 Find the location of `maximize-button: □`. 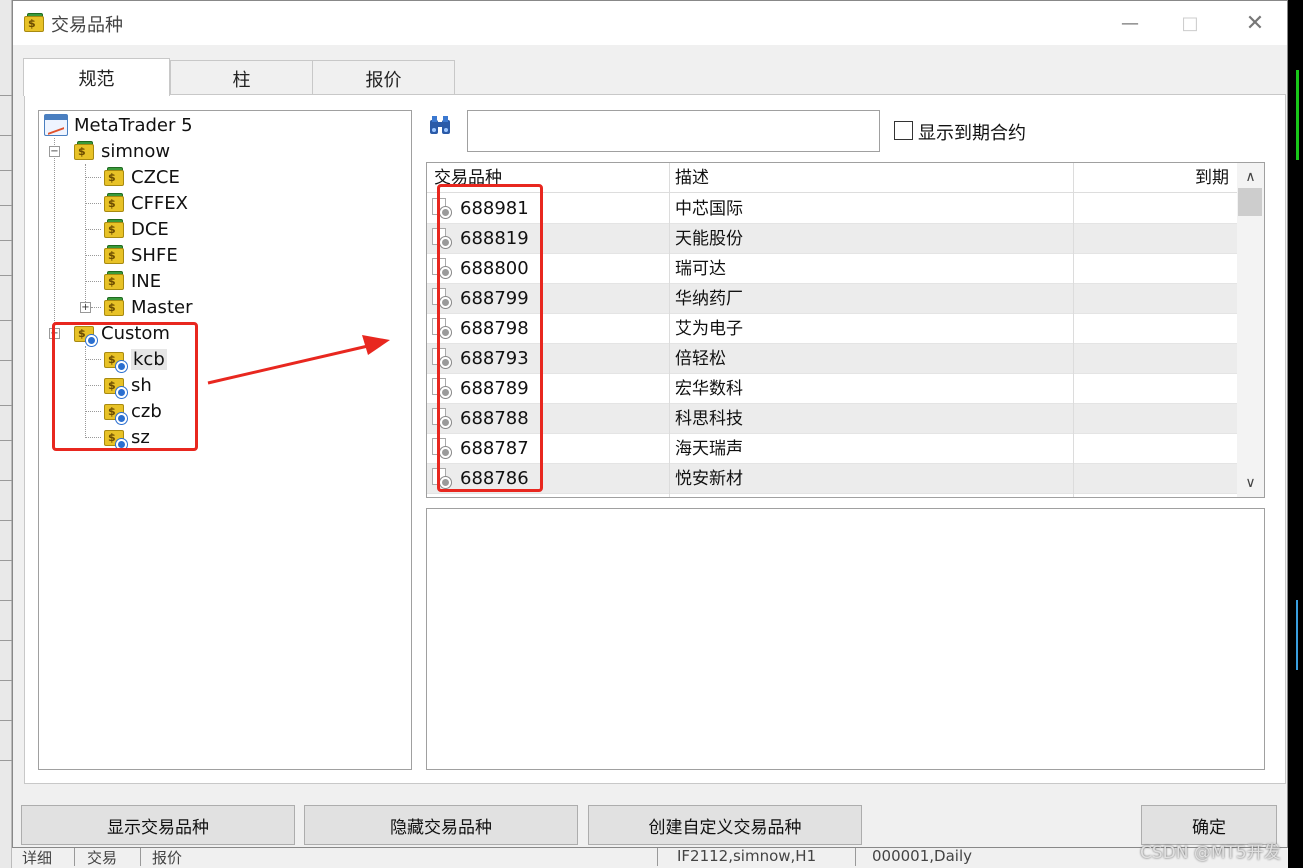

maximize-button: □ is located at coordinates (1190, 23).